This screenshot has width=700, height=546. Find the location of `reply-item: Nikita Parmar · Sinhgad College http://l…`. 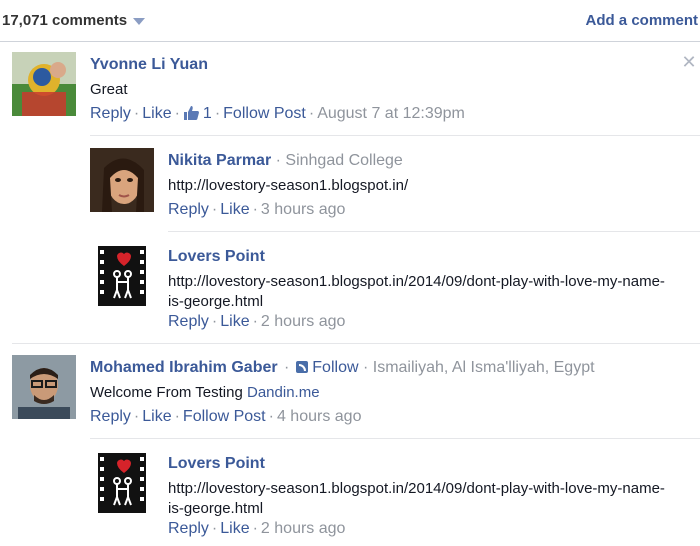

reply-item: Nikita Parmar · Sinhgad College http://l… is located at coordinates (395, 188).